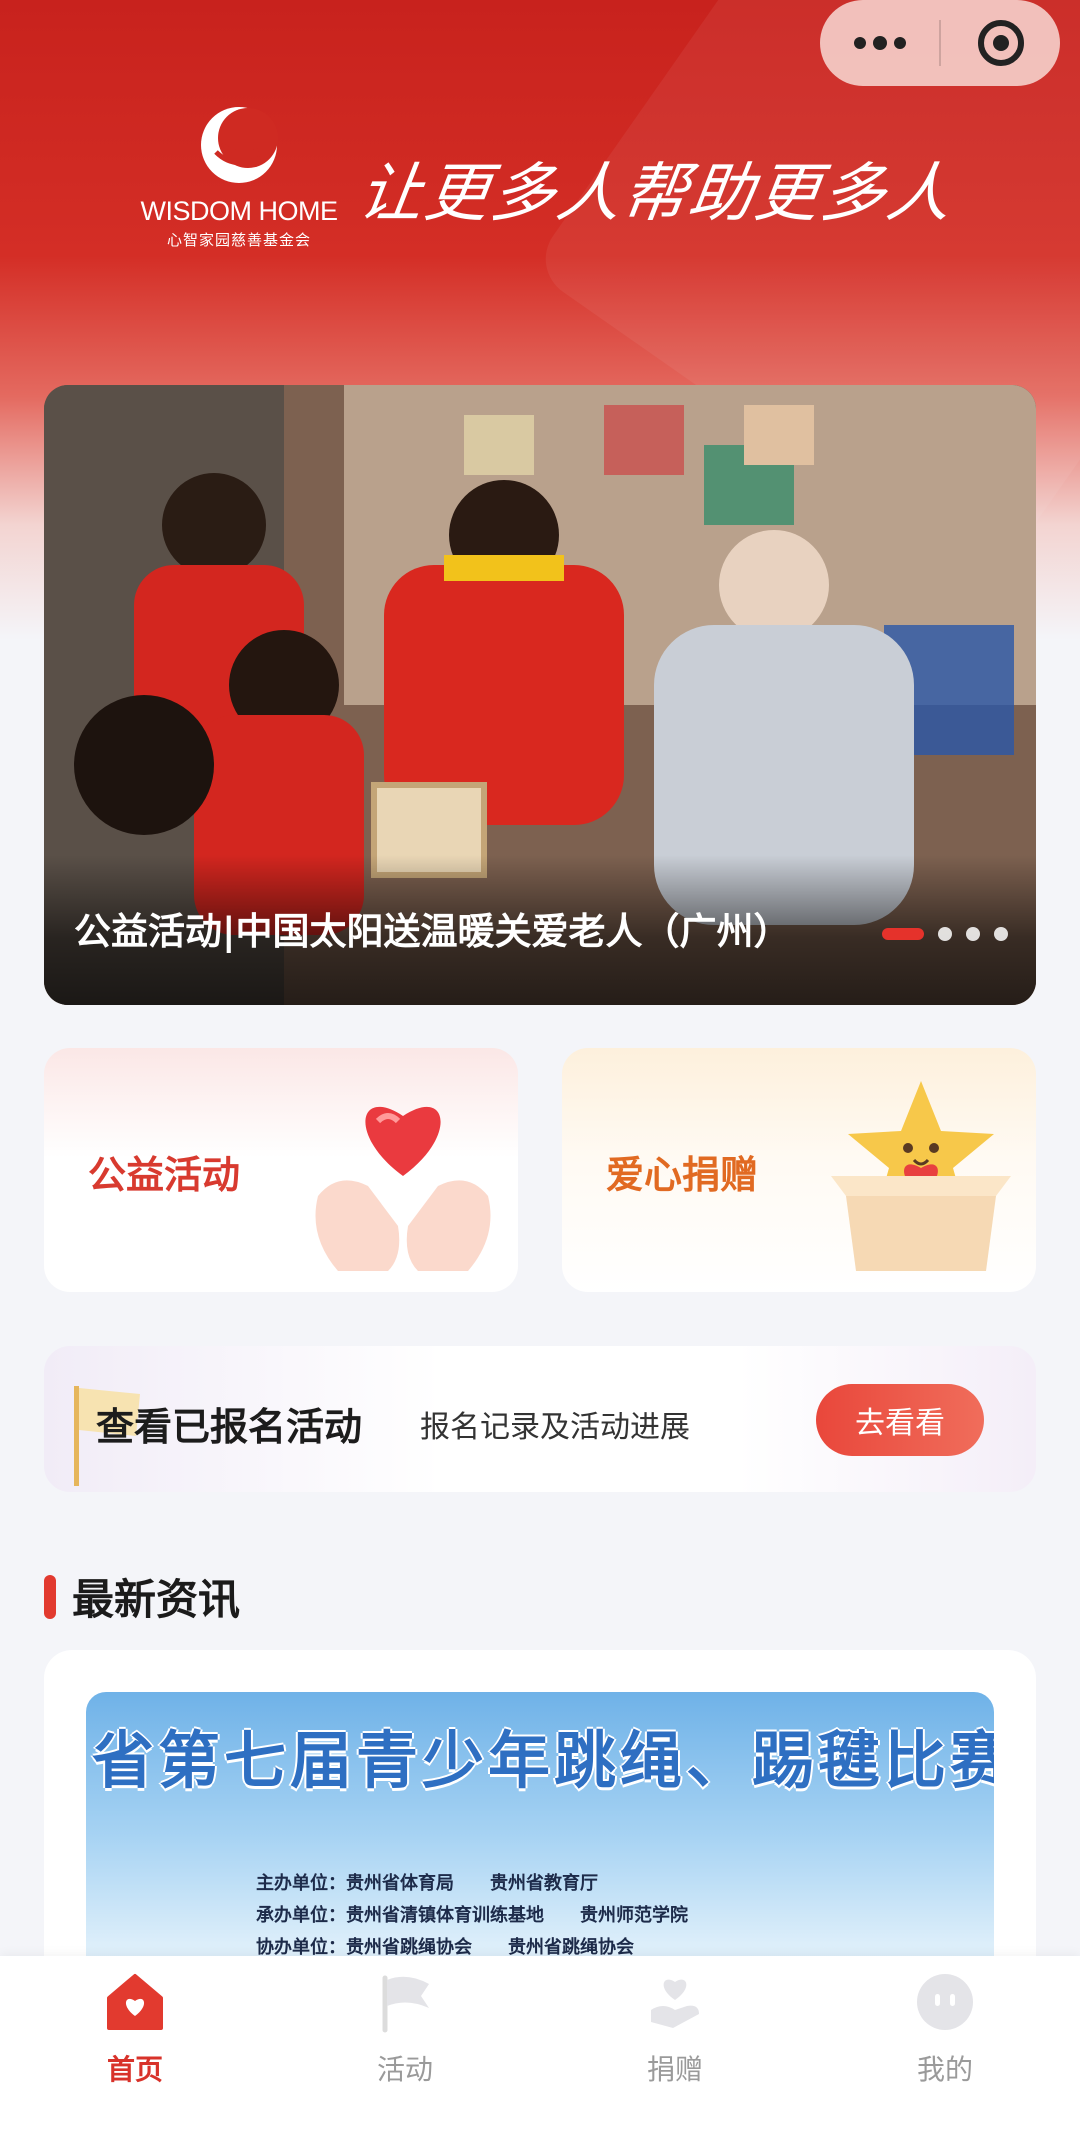 The width and height of the screenshot is (1080, 2138). What do you see at coordinates (799, 1170) in the screenshot?
I see `love-donation-card: 爱心捐赠` at bounding box center [799, 1170].